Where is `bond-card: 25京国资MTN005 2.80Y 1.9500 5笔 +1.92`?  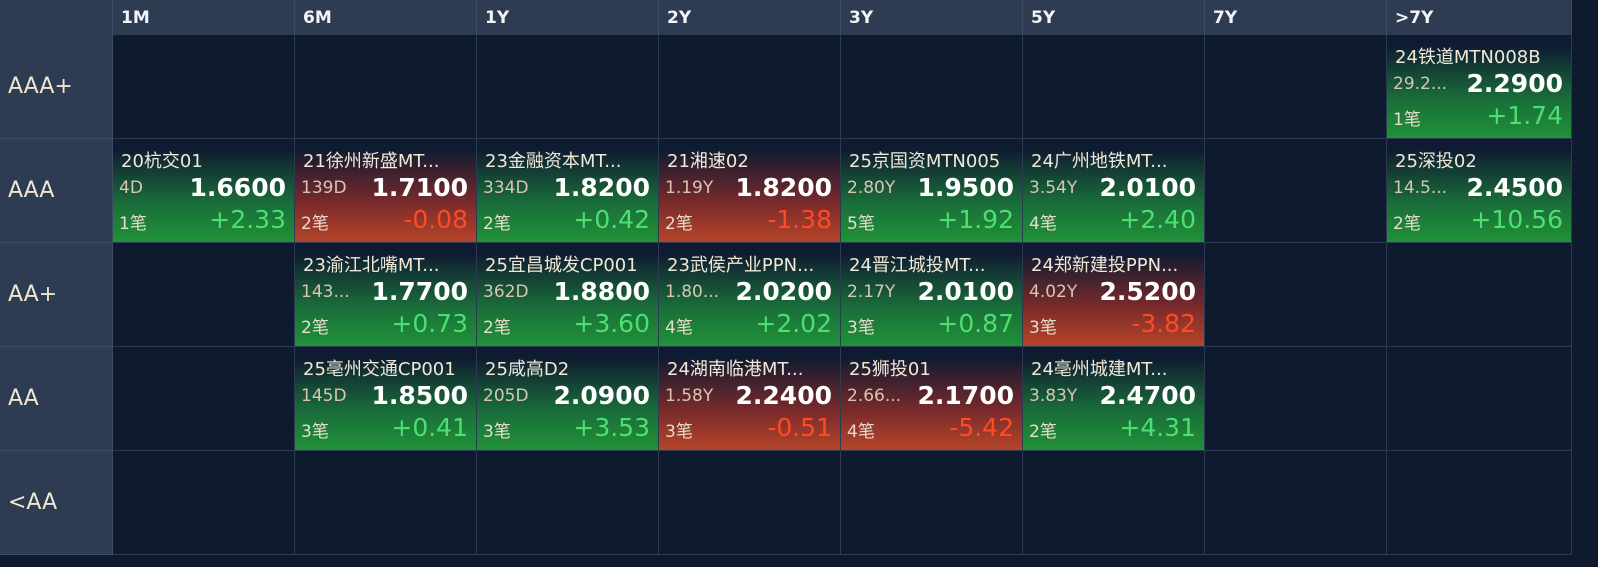
bond-card: 25京国资MTN005 2.80Y 1.9500 5笔 +1.92 is located at coordinates (931, 190).